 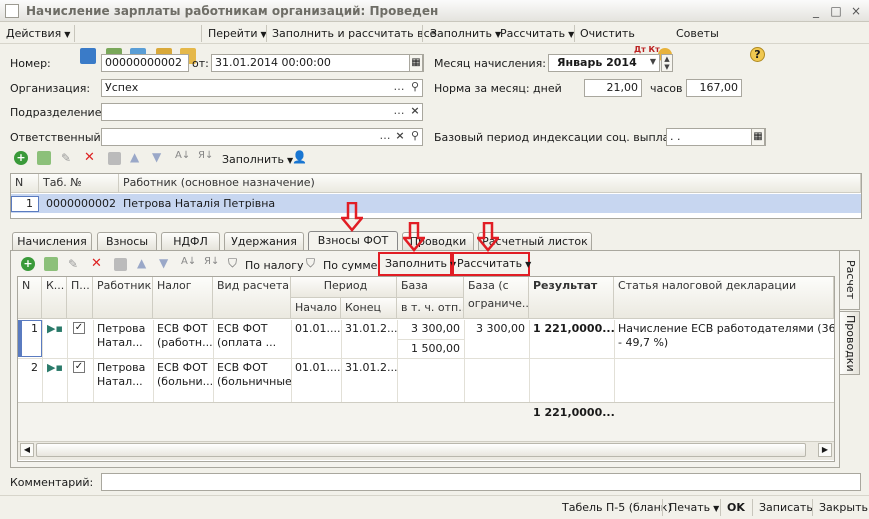 I want to click on toolbar-separator, so click(x=574, y=33).